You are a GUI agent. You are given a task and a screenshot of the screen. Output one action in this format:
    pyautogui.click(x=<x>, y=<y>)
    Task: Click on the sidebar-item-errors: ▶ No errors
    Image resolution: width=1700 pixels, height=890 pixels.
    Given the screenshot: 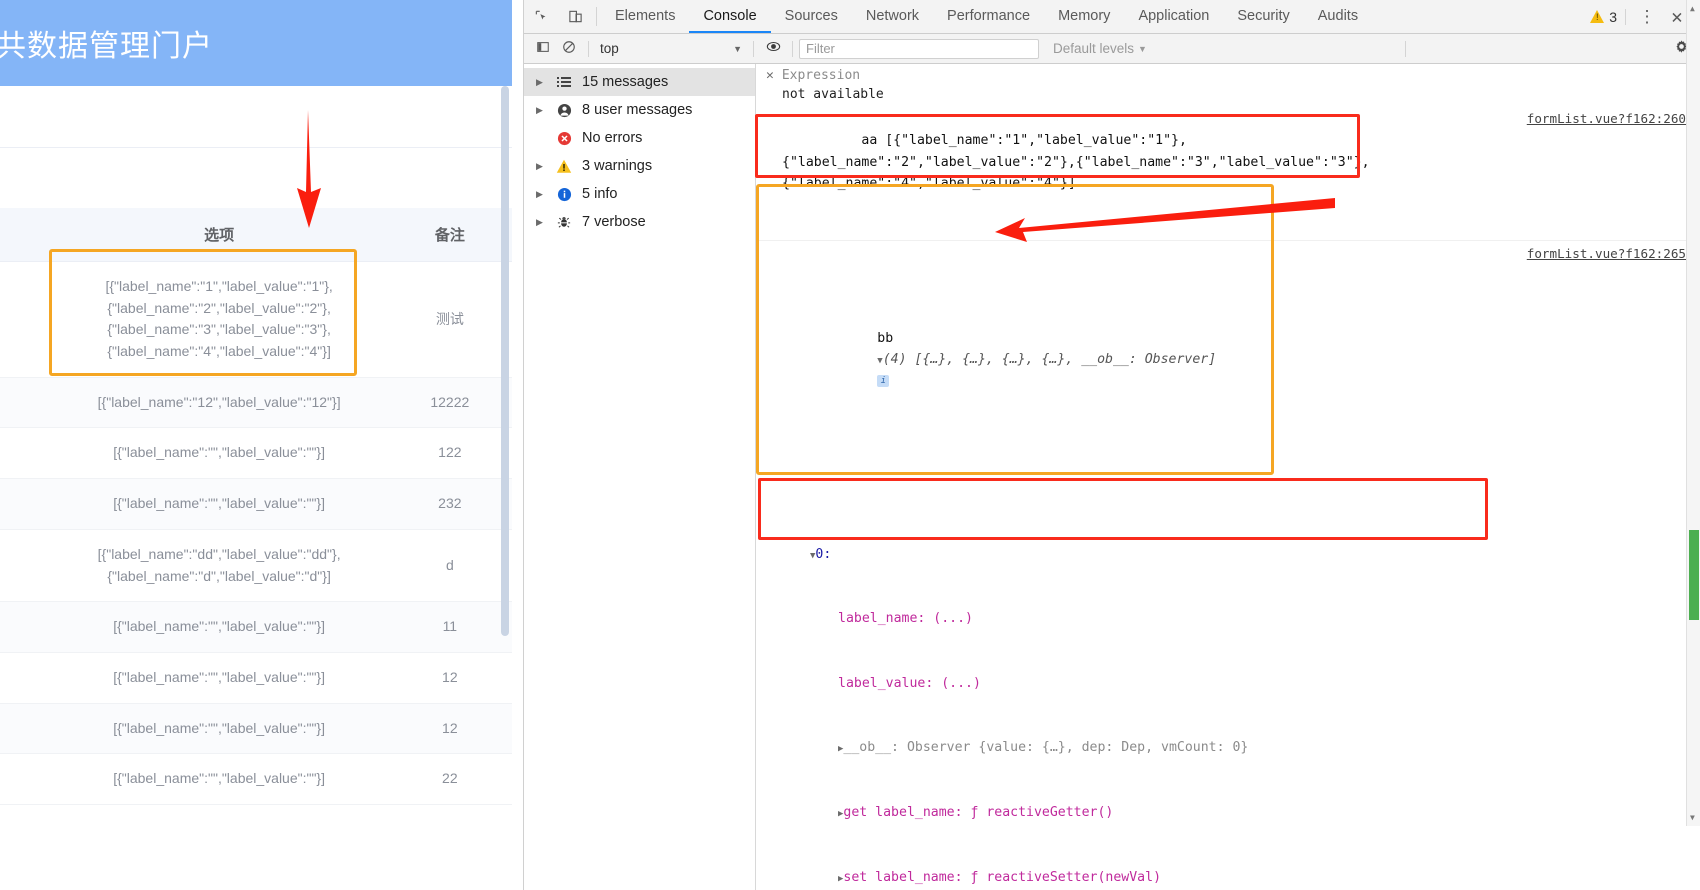 What is the action you would take?
    pyautogui.click(x=639, y=138)
    